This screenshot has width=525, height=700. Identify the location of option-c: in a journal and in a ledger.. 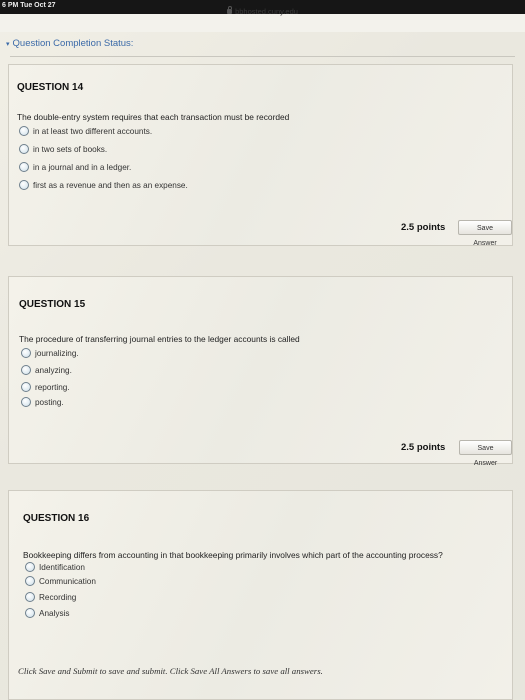
(75, 167).